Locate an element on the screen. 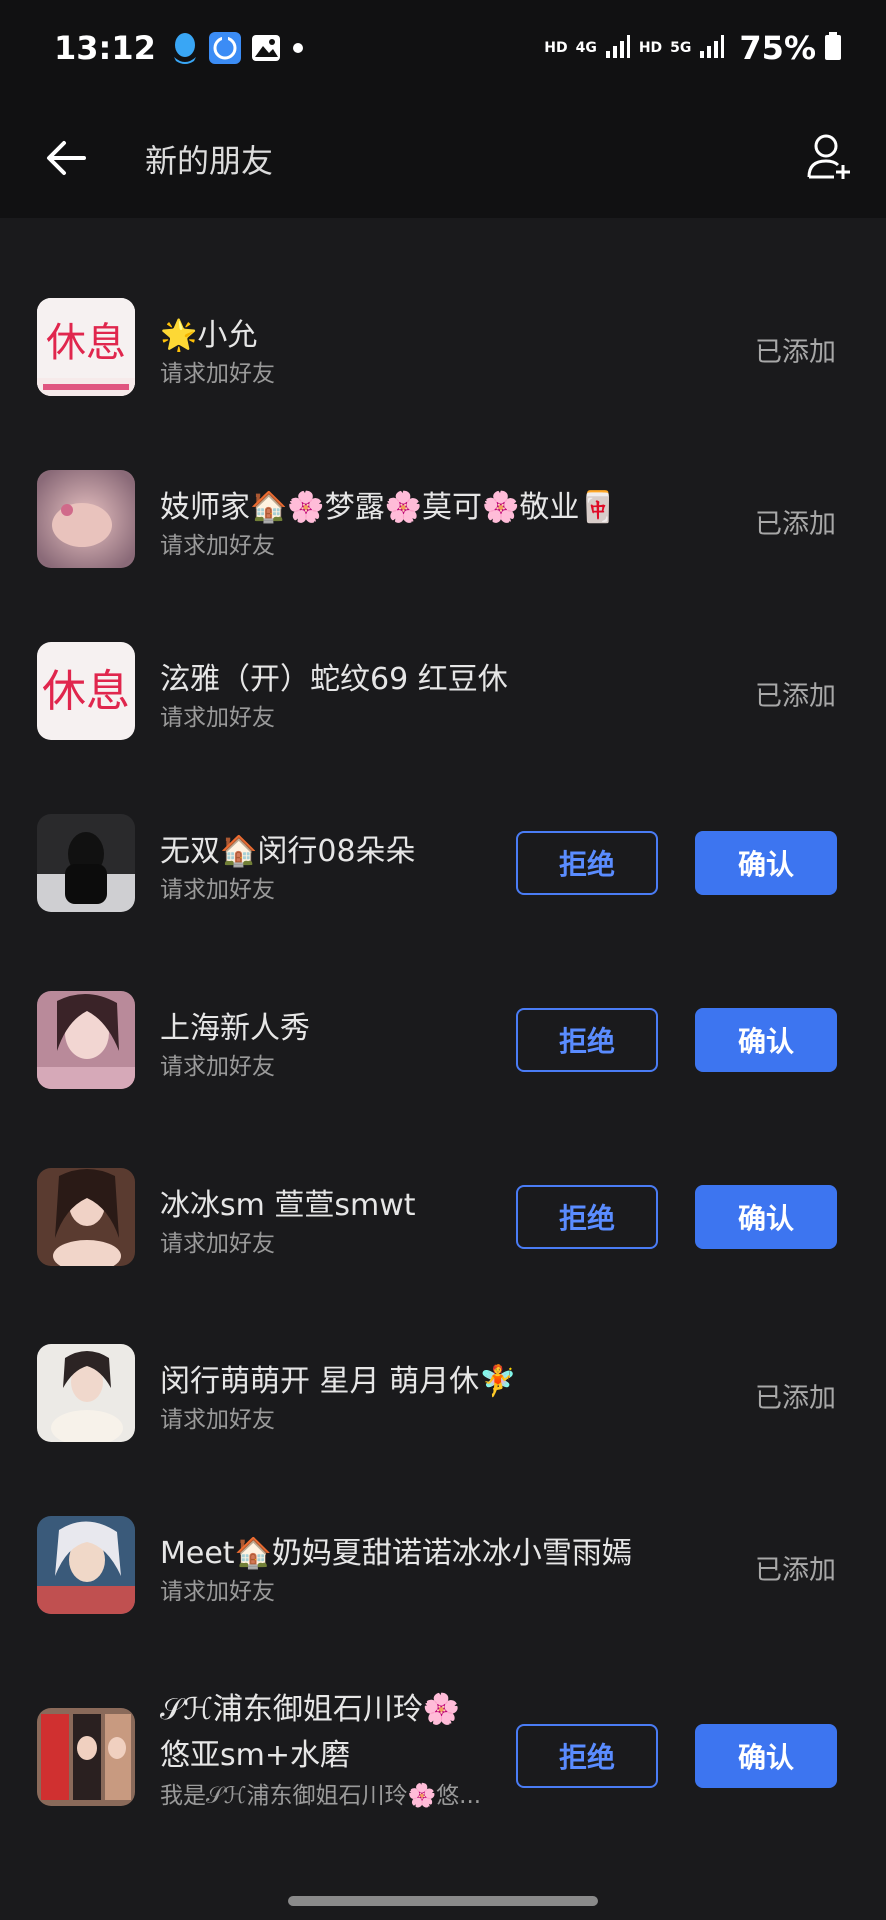 The image size is (886, 1920). battery-icon is located at coordinates (833, 48).